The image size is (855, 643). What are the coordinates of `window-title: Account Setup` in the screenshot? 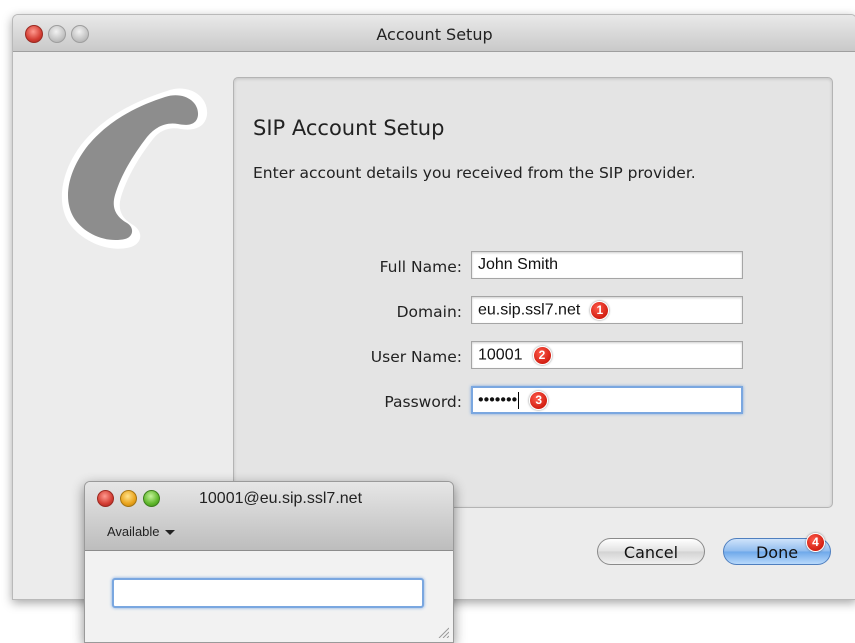 It's located at (434, 34).